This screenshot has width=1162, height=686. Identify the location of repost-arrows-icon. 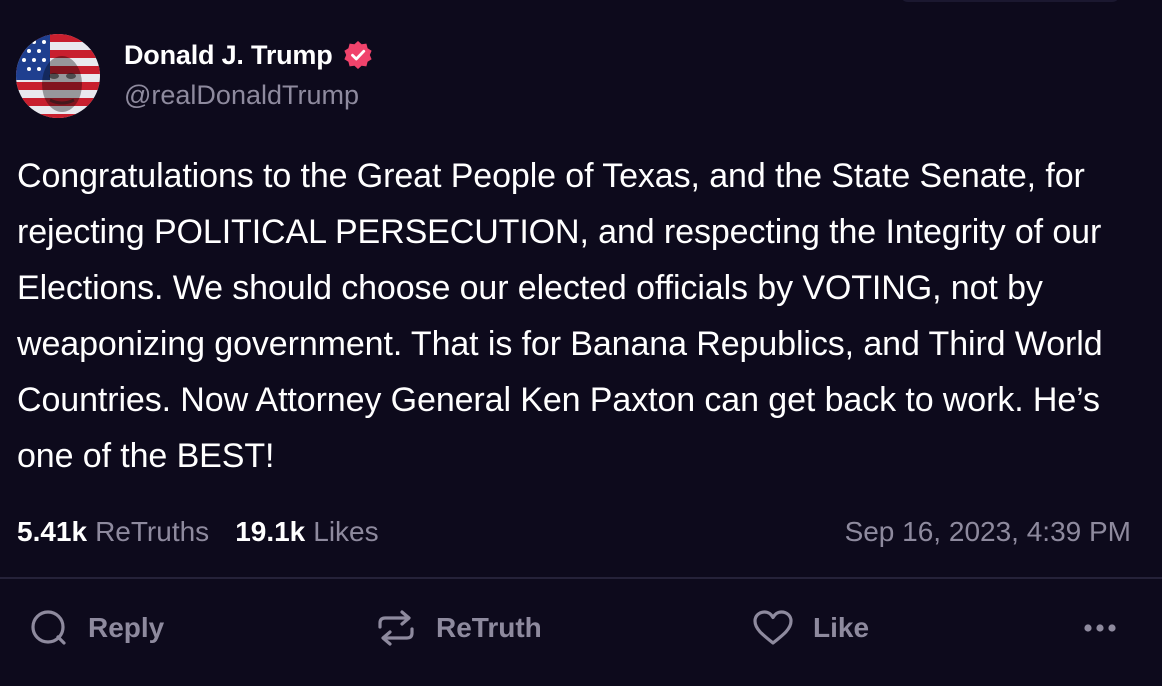
(396, 628).